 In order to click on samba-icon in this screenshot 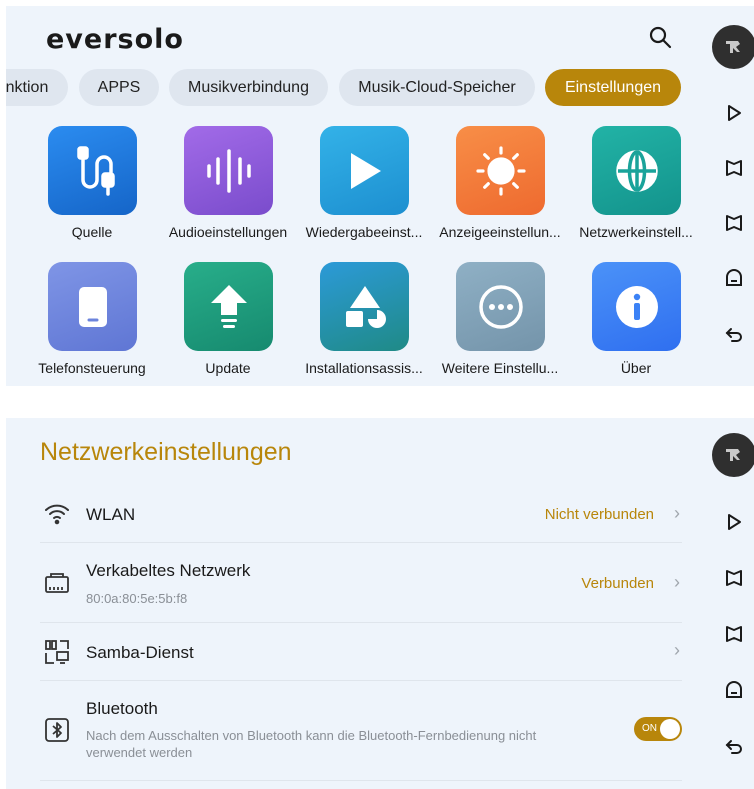, I will do `click(57, 652)`.